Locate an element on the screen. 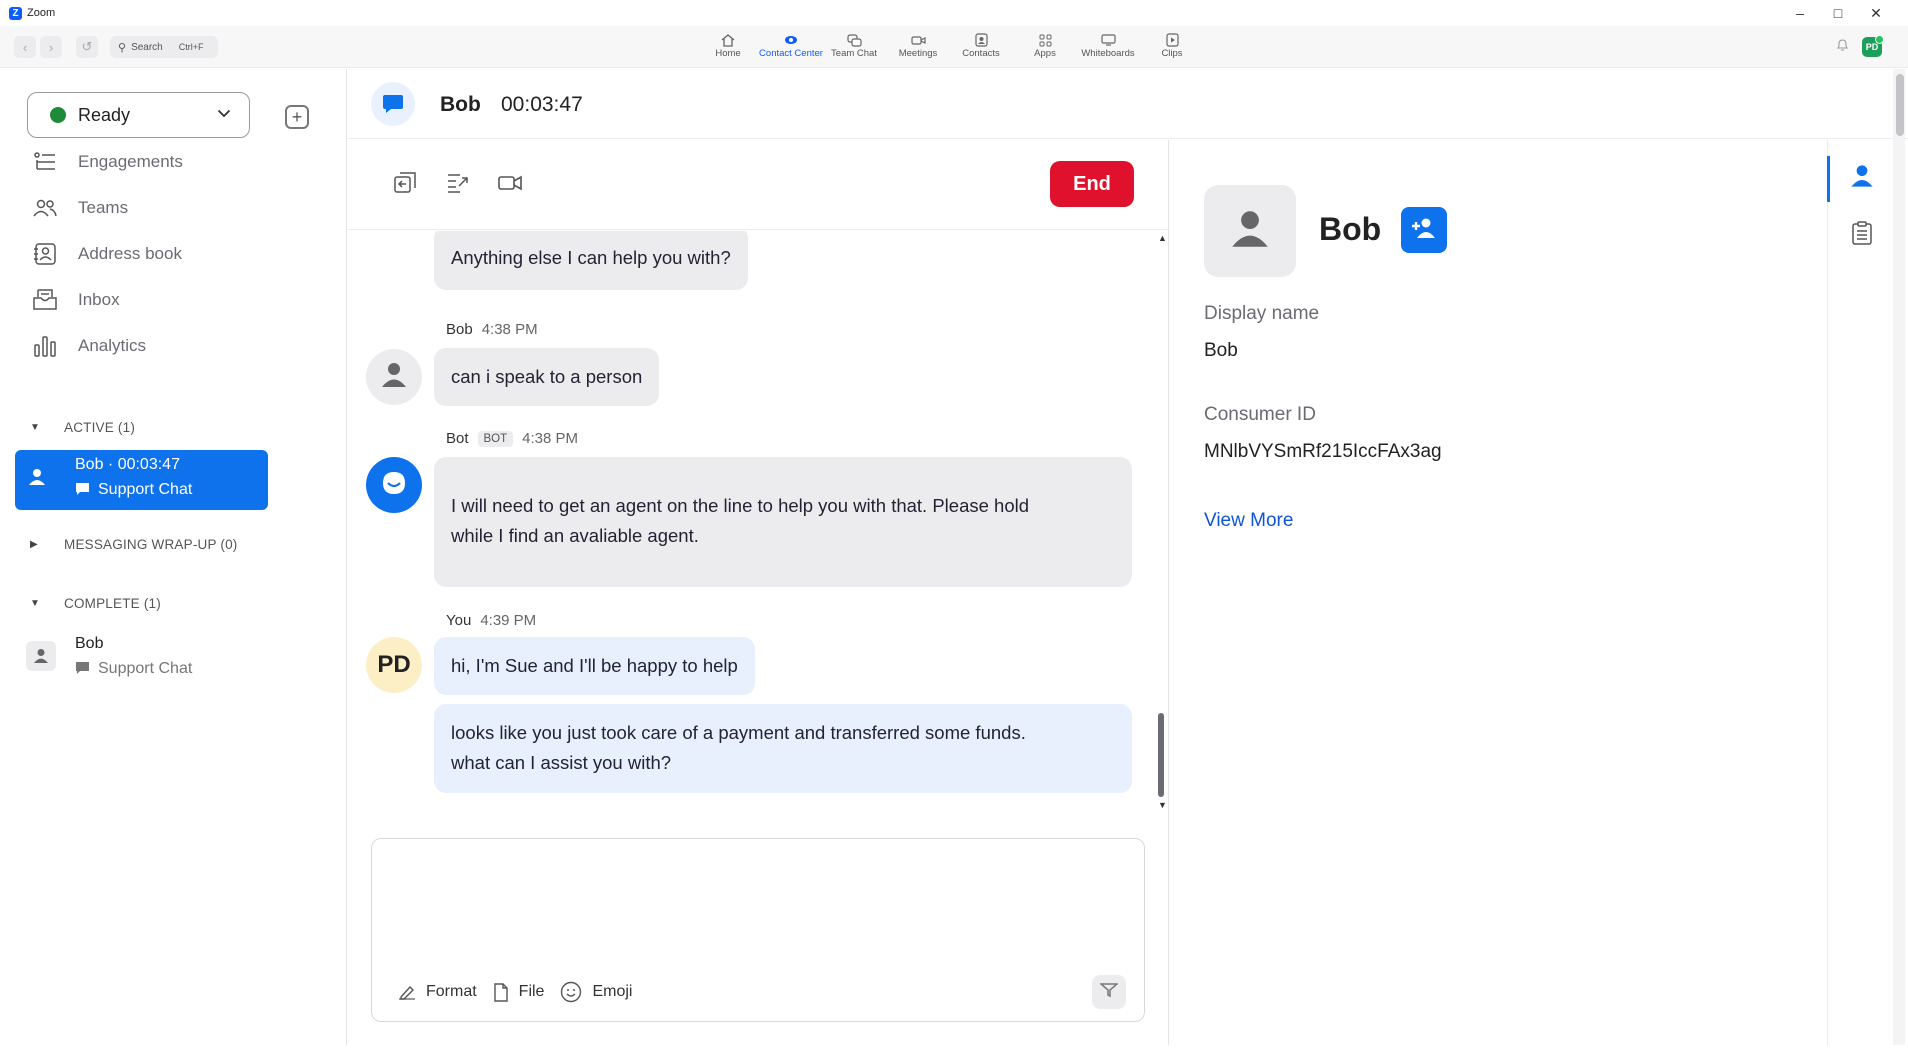  message-text: can i speak to a person is located at coordinates (547, 376).